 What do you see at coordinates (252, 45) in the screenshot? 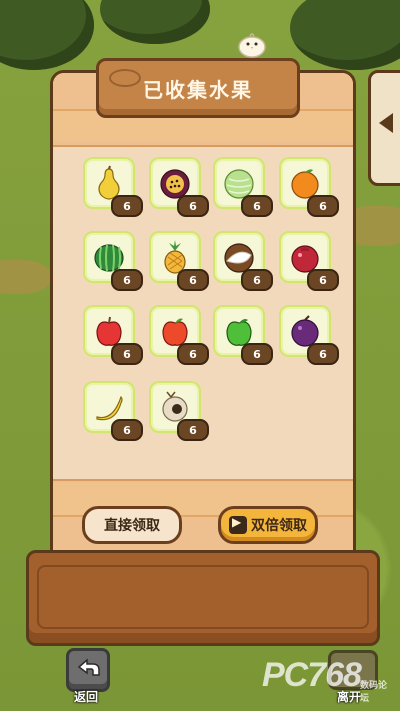
I see `chick-icon` at bounding box center [252, 45].